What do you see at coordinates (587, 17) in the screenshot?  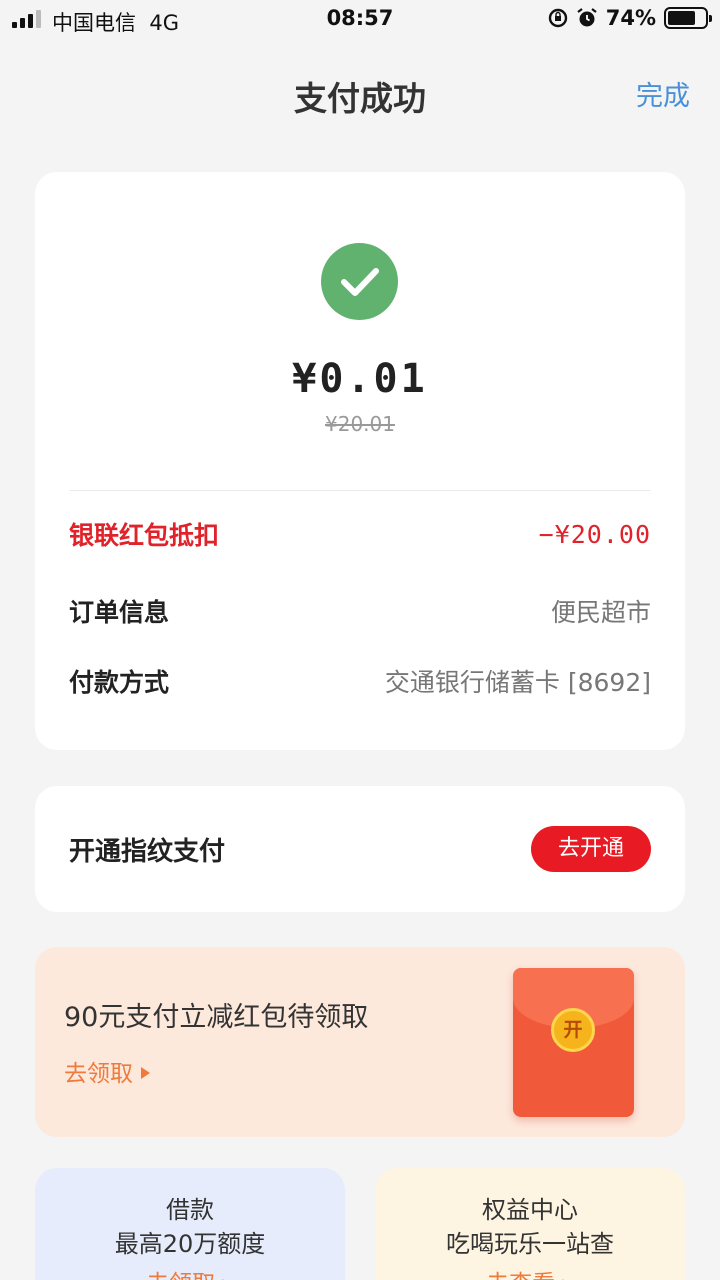 I see `alarm-icon` at bounding box center [587, 17].